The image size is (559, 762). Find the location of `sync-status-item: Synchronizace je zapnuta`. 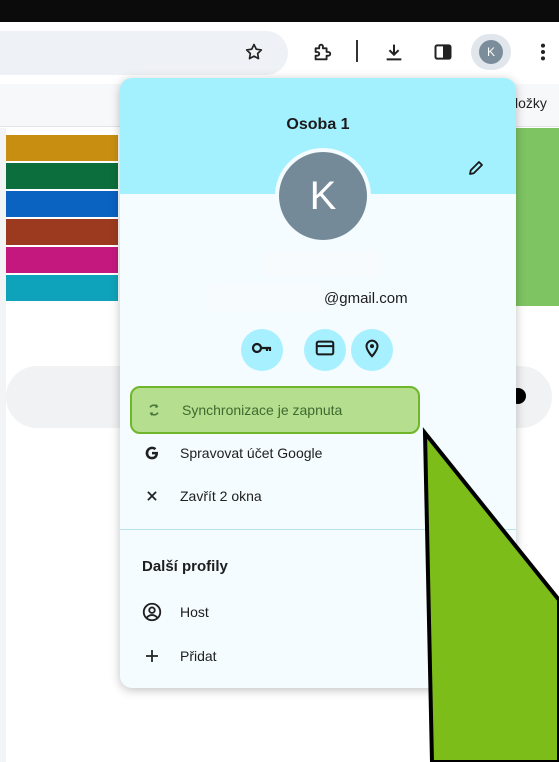

sync-status-item: Synchronizace je zapnuta is located at coordinates (275, 410).